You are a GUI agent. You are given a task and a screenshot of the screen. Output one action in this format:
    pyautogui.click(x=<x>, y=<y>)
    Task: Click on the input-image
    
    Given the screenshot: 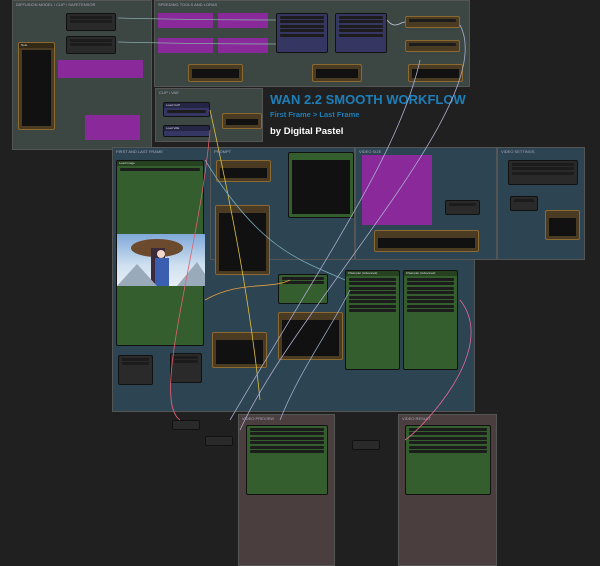 What is the action you would take?
    pyautogui.click(x=161, y=260)
    